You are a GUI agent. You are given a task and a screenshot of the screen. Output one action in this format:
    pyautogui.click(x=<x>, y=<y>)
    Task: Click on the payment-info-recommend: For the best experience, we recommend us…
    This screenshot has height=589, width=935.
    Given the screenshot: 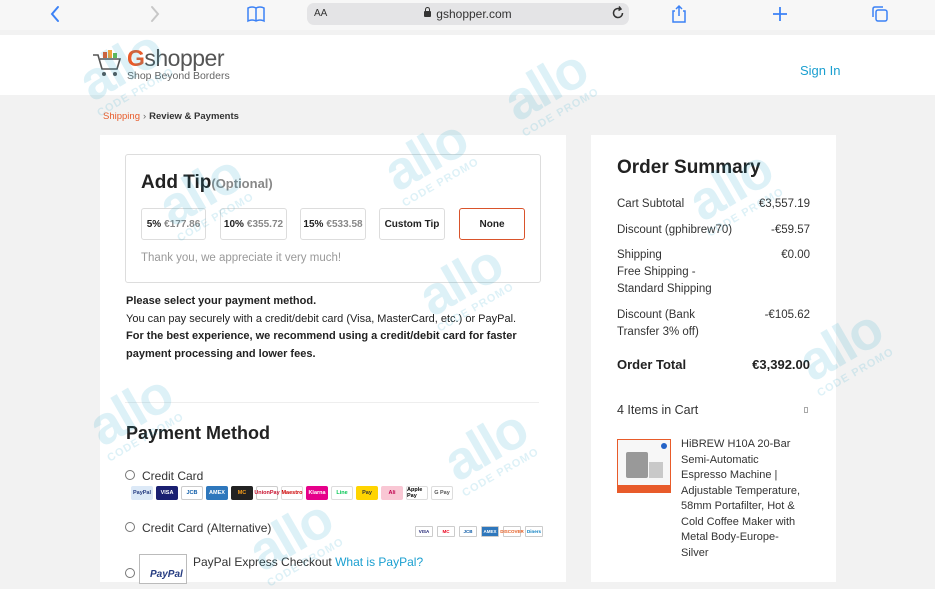 What is the action you would take?
    pyautogui.click(x=321, y=345)
    